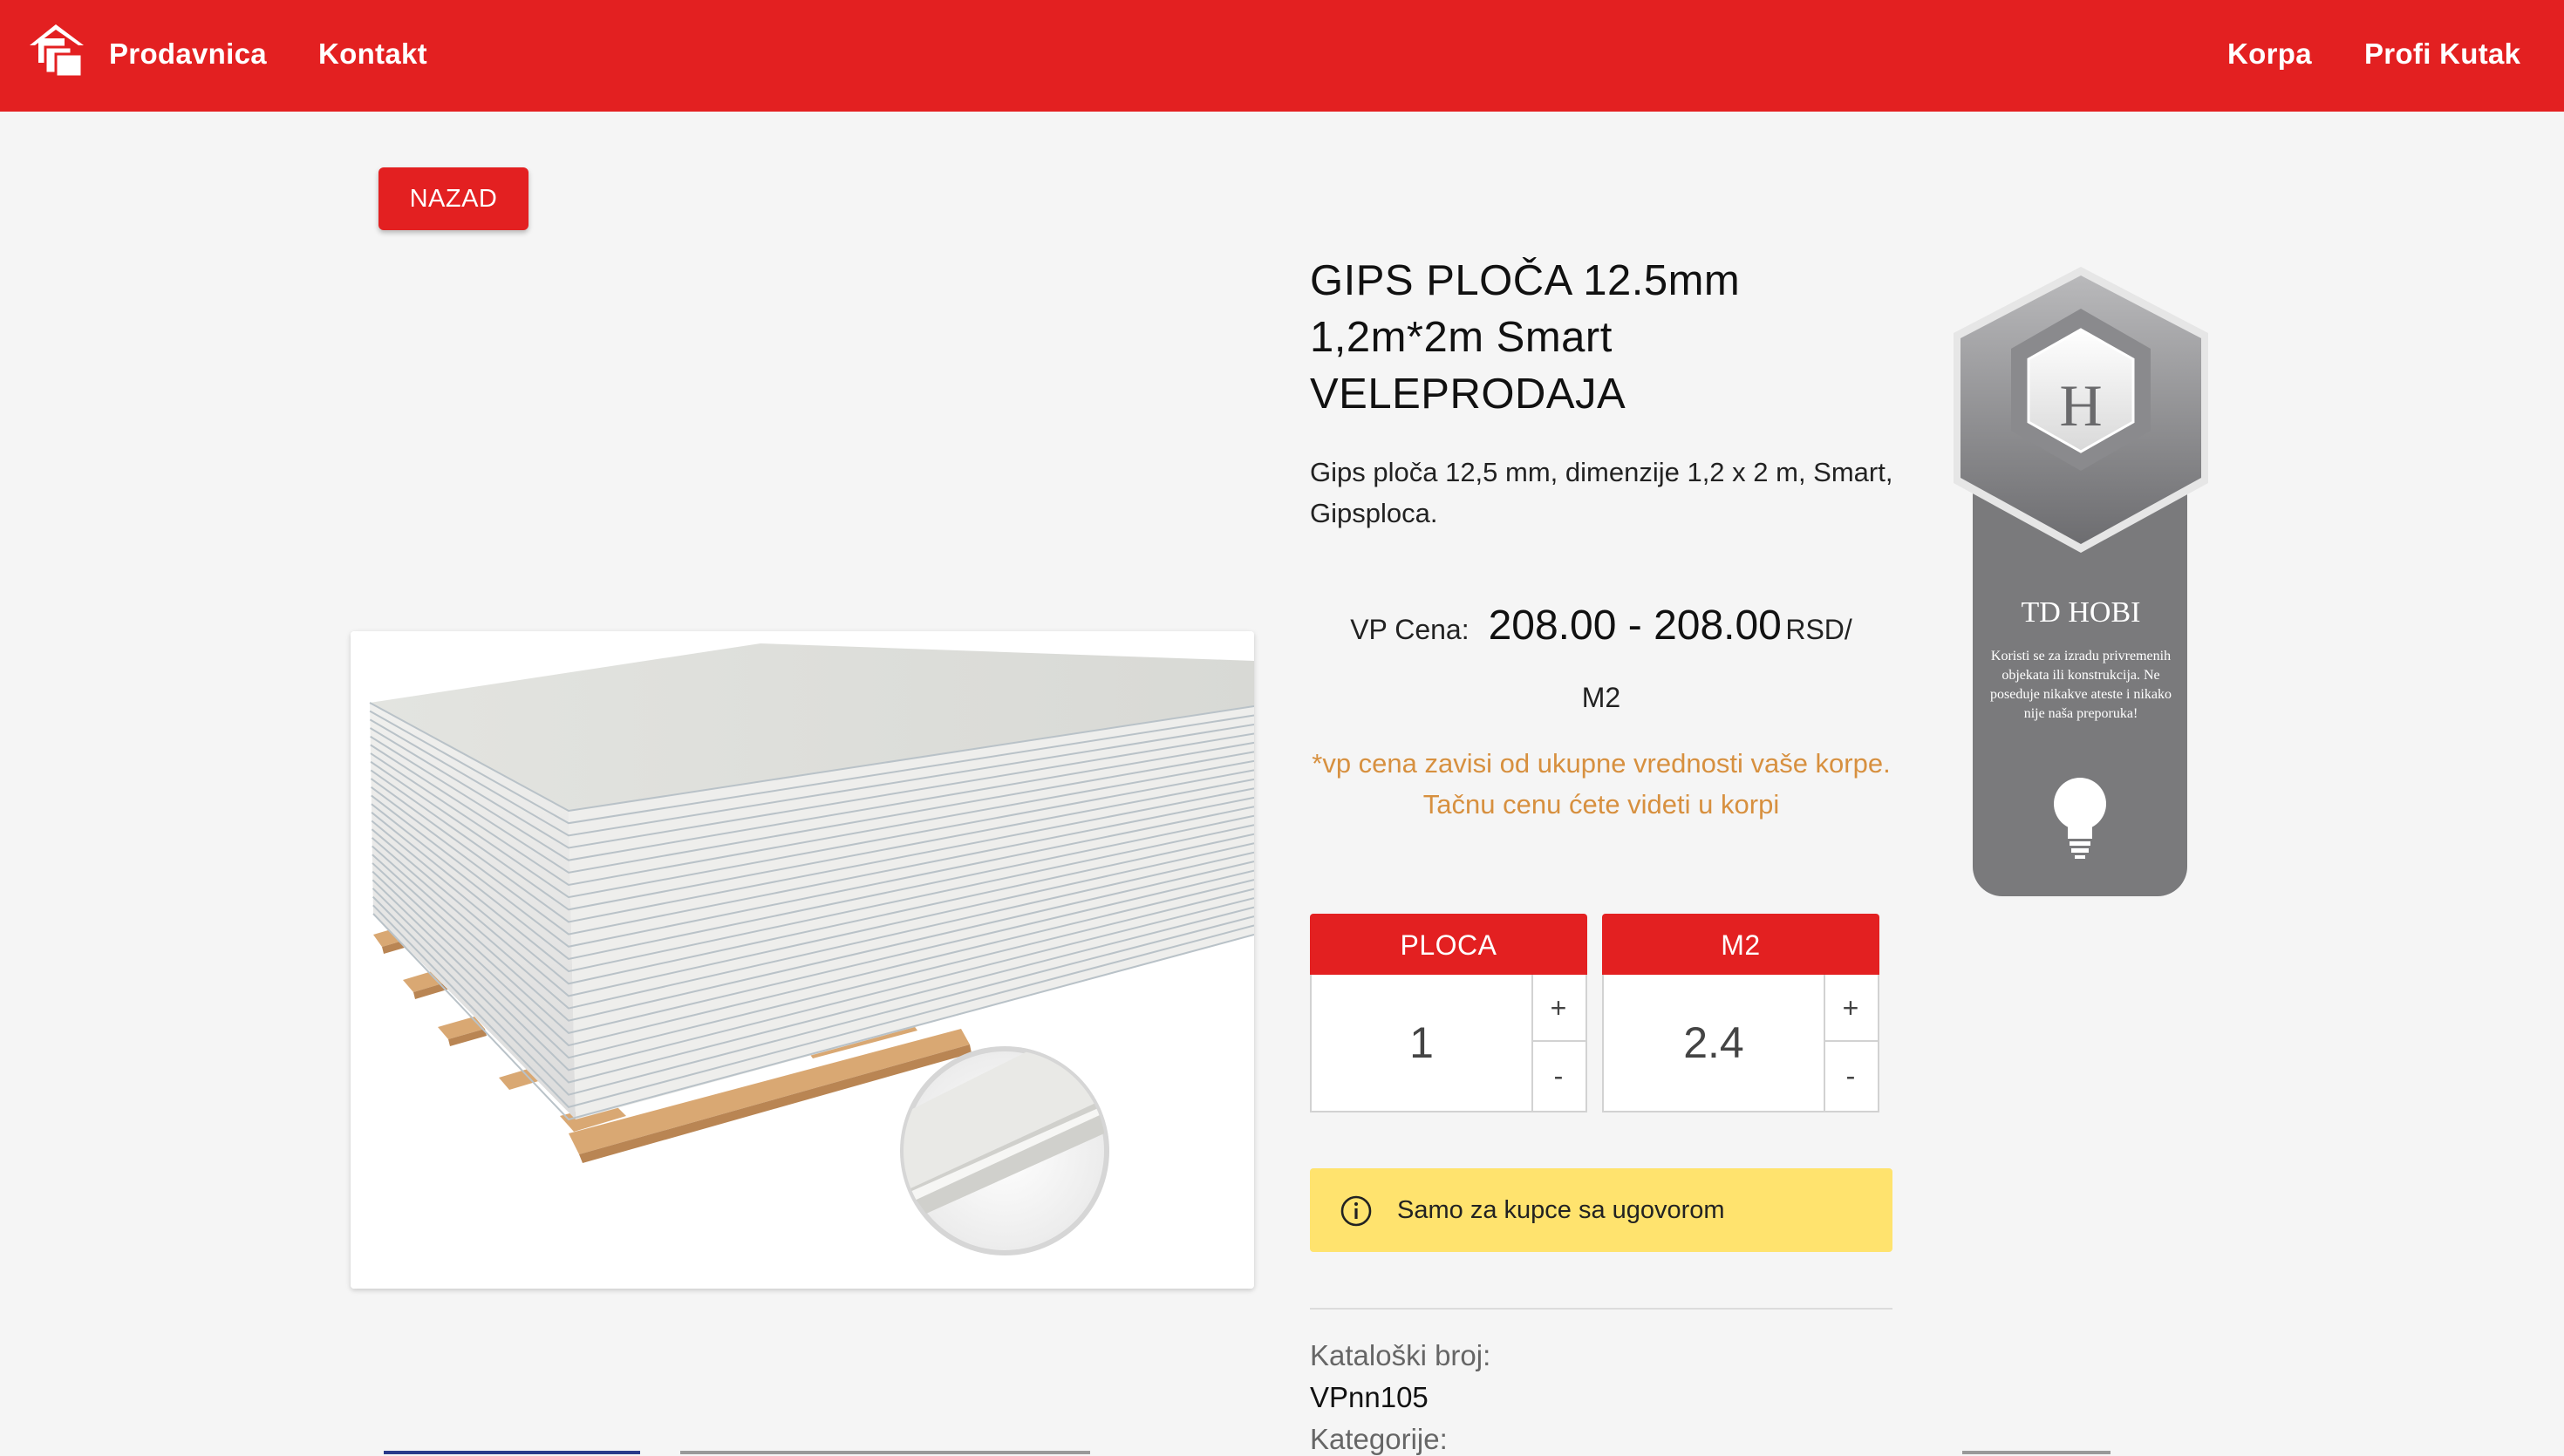 The width and height of the screenshot is (2564, 1456). Describe the element at coordinates (1282, 56) in the screenshot. I see `top-navbar: Prodavnica Kontakt Korpa Profi Kutak` at that location.